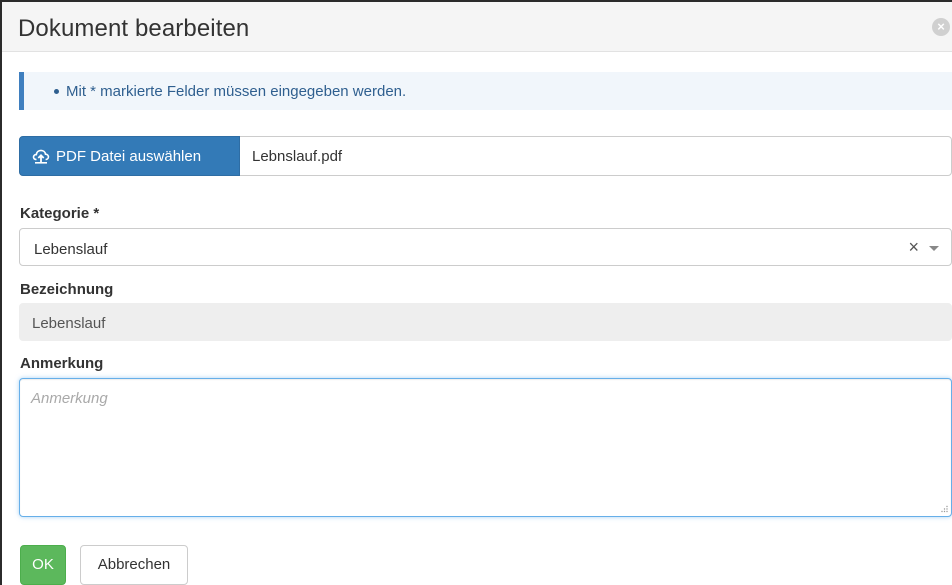  Describe the element at coordinates (69, 323) in the screenshot. I see `bezeichnung-value: Lebenslauf` at that location.